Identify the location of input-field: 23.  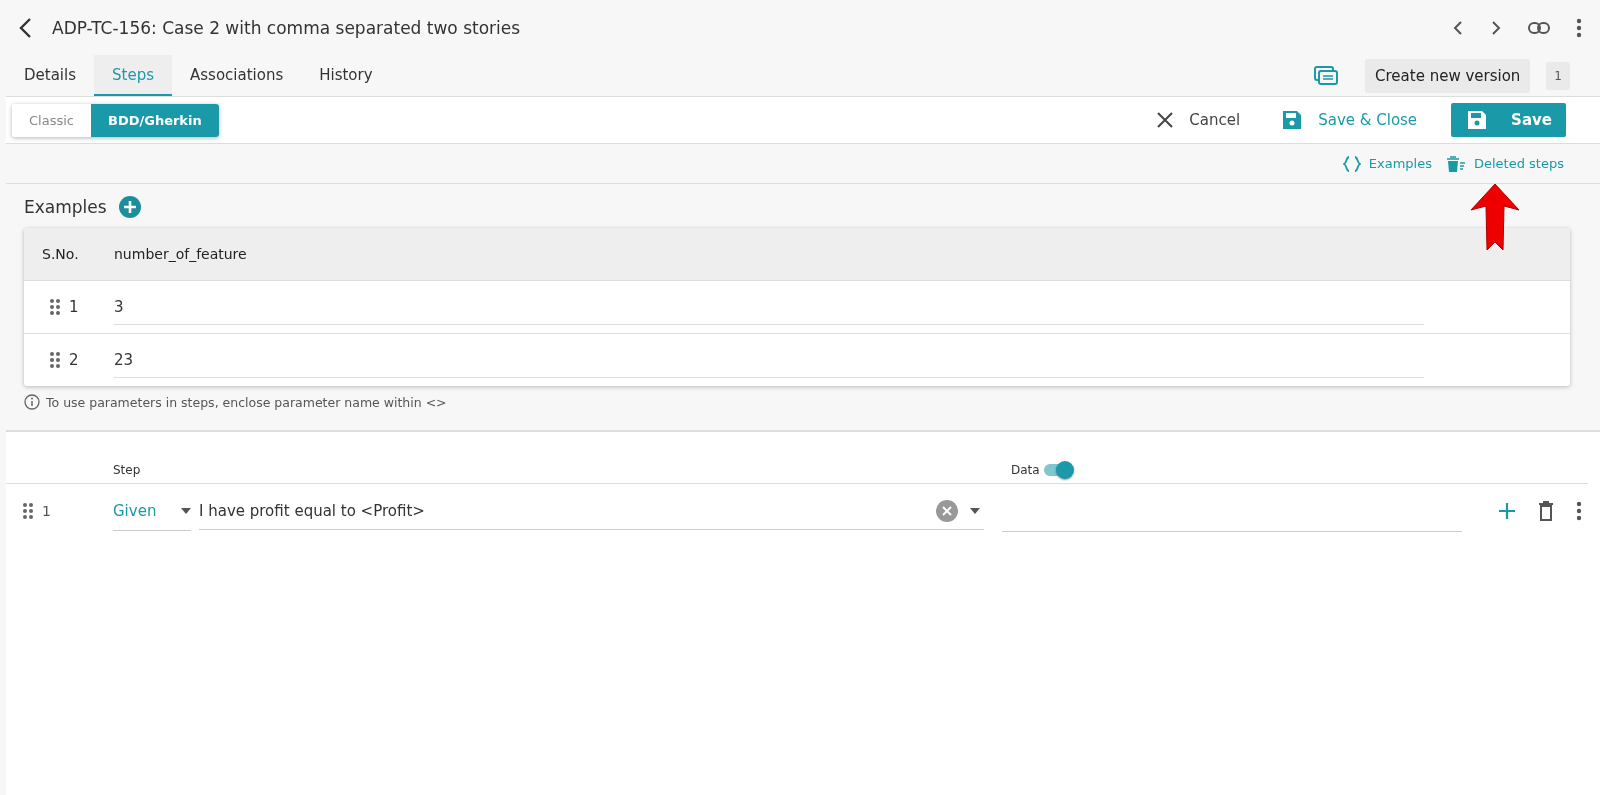
(769, 360).